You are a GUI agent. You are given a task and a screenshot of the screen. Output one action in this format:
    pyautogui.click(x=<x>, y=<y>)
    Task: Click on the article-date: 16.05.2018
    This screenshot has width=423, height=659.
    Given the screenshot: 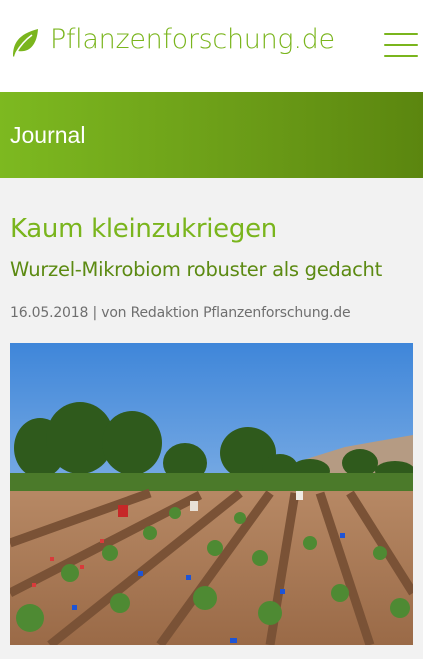 What is the action you would take?
    pyautogui.click(x=49, y=313)
    